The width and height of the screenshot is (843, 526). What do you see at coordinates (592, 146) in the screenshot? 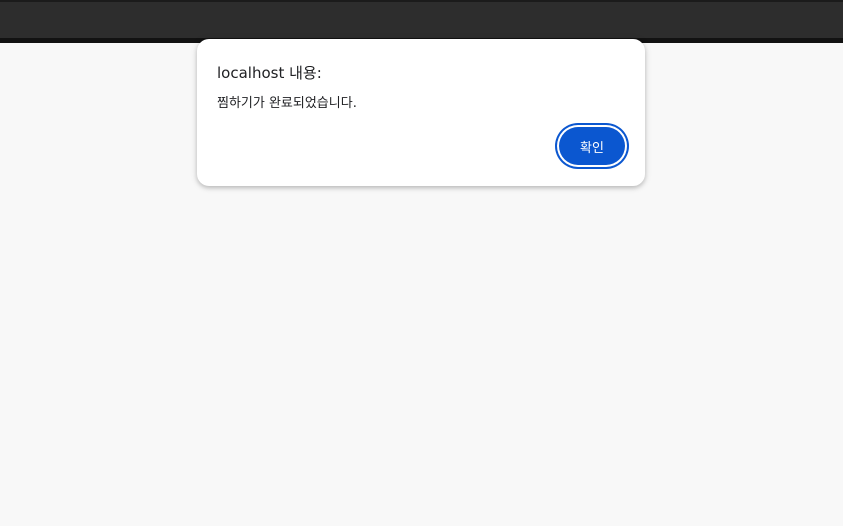
I see `ok-button: 확인` at bounding box center [592, 146].